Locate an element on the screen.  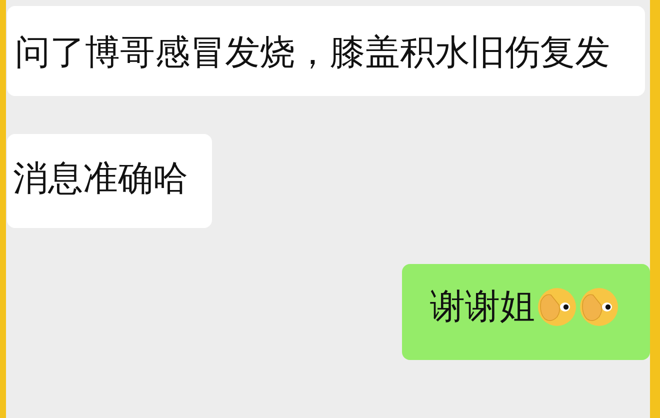
message-bubble: 消息准确哈 is located at coordinates (109, 181).